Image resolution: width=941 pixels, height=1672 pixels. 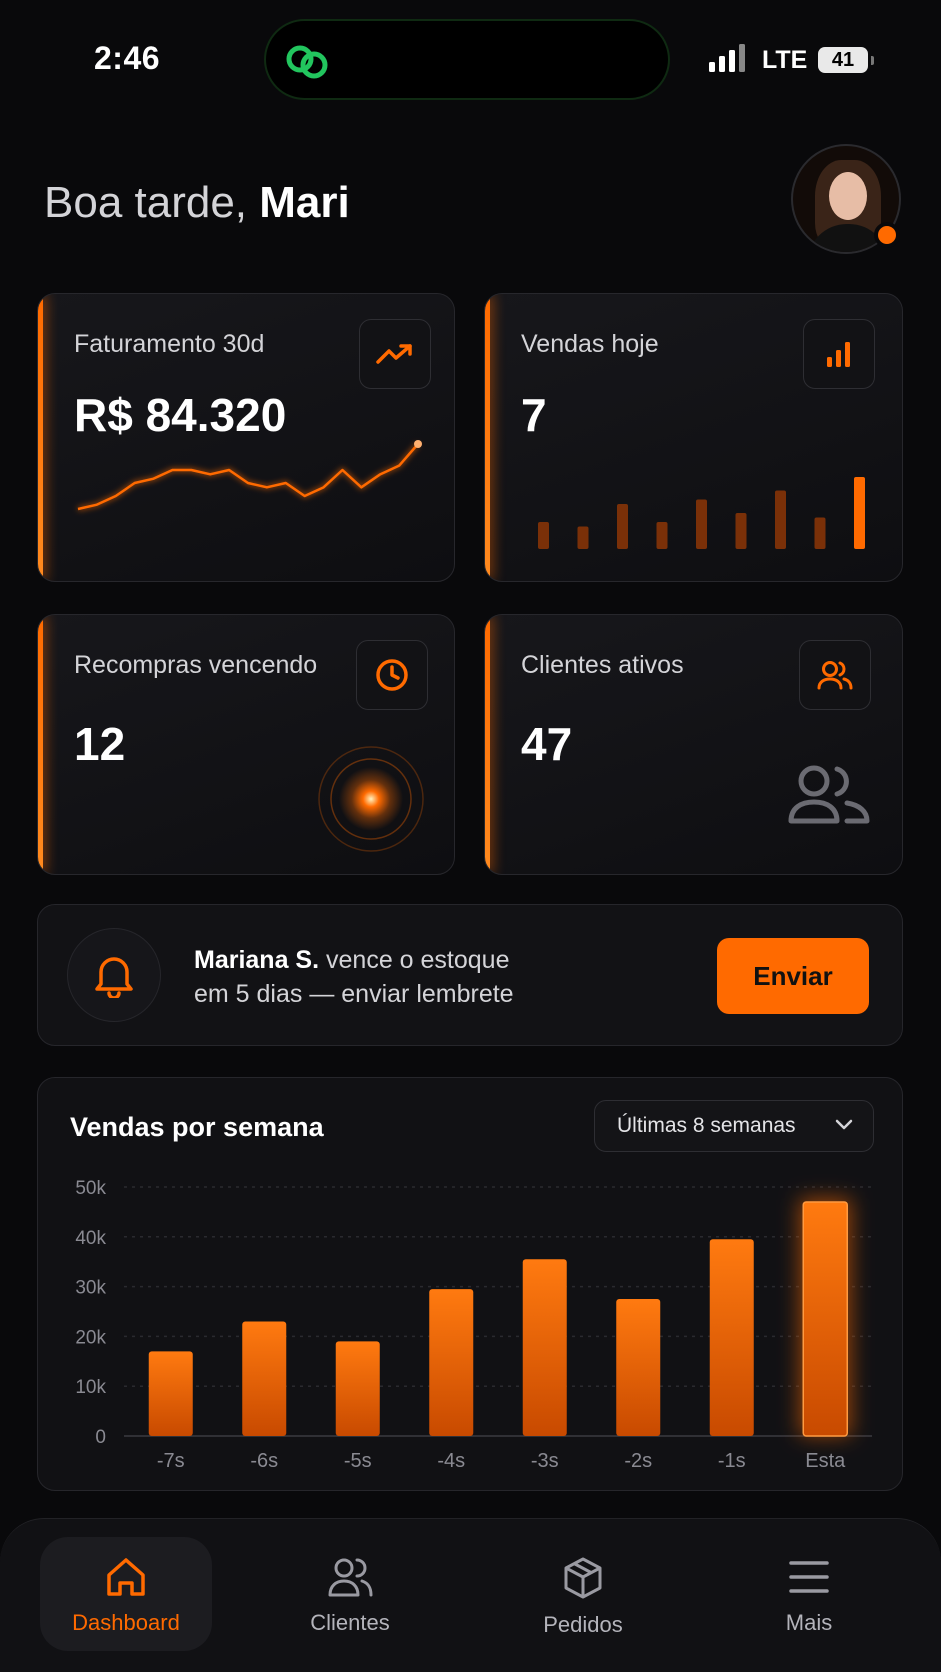 I want to click on alert-client-name: Mariana S., so click(x=257, y=960).